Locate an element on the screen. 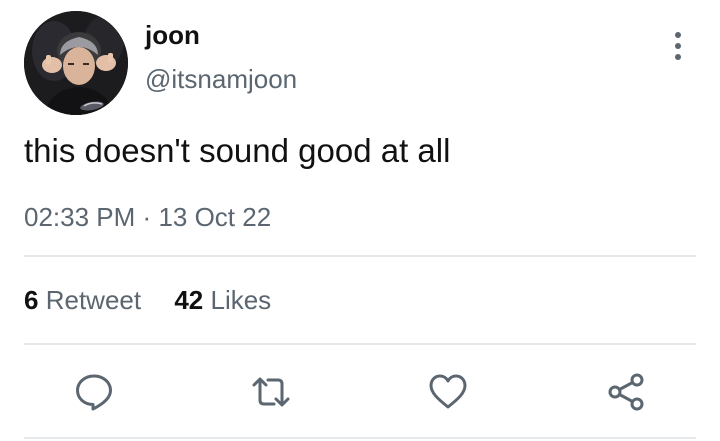 The width and height of the screenshot is (720, 441). reply-button is located at coordinates (94, 392).